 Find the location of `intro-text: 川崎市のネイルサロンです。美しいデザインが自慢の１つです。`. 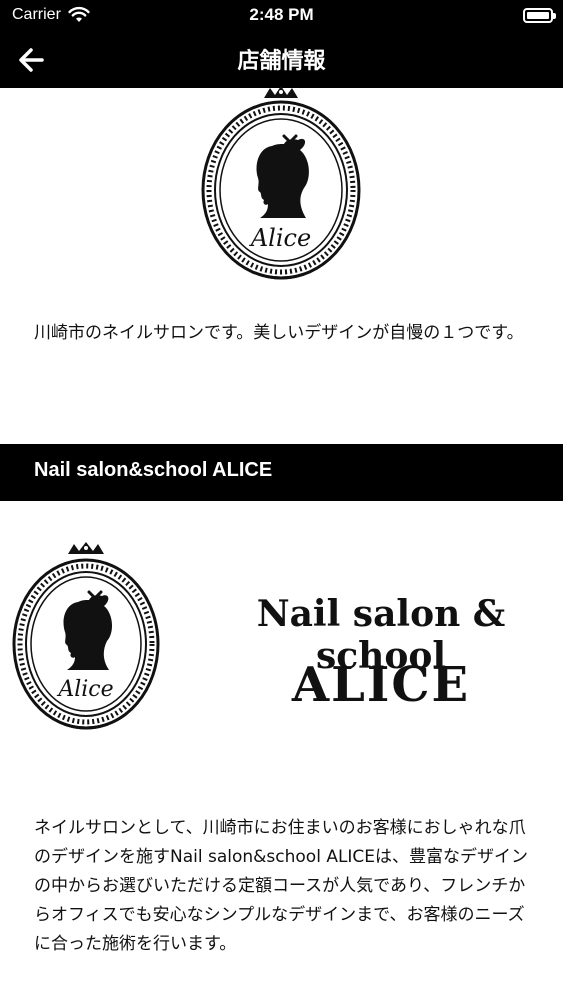

intro-text: 川崎市のネイルサロンです。美しいデザインが自慢の１つです。 is located at coordinates (279, 333).